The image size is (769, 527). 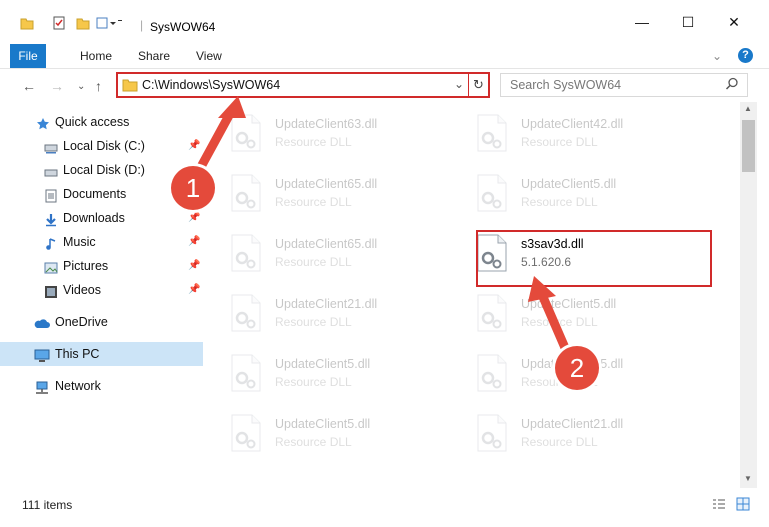 I want to click on step-badge-2: 2, so click(x=577, y=368).